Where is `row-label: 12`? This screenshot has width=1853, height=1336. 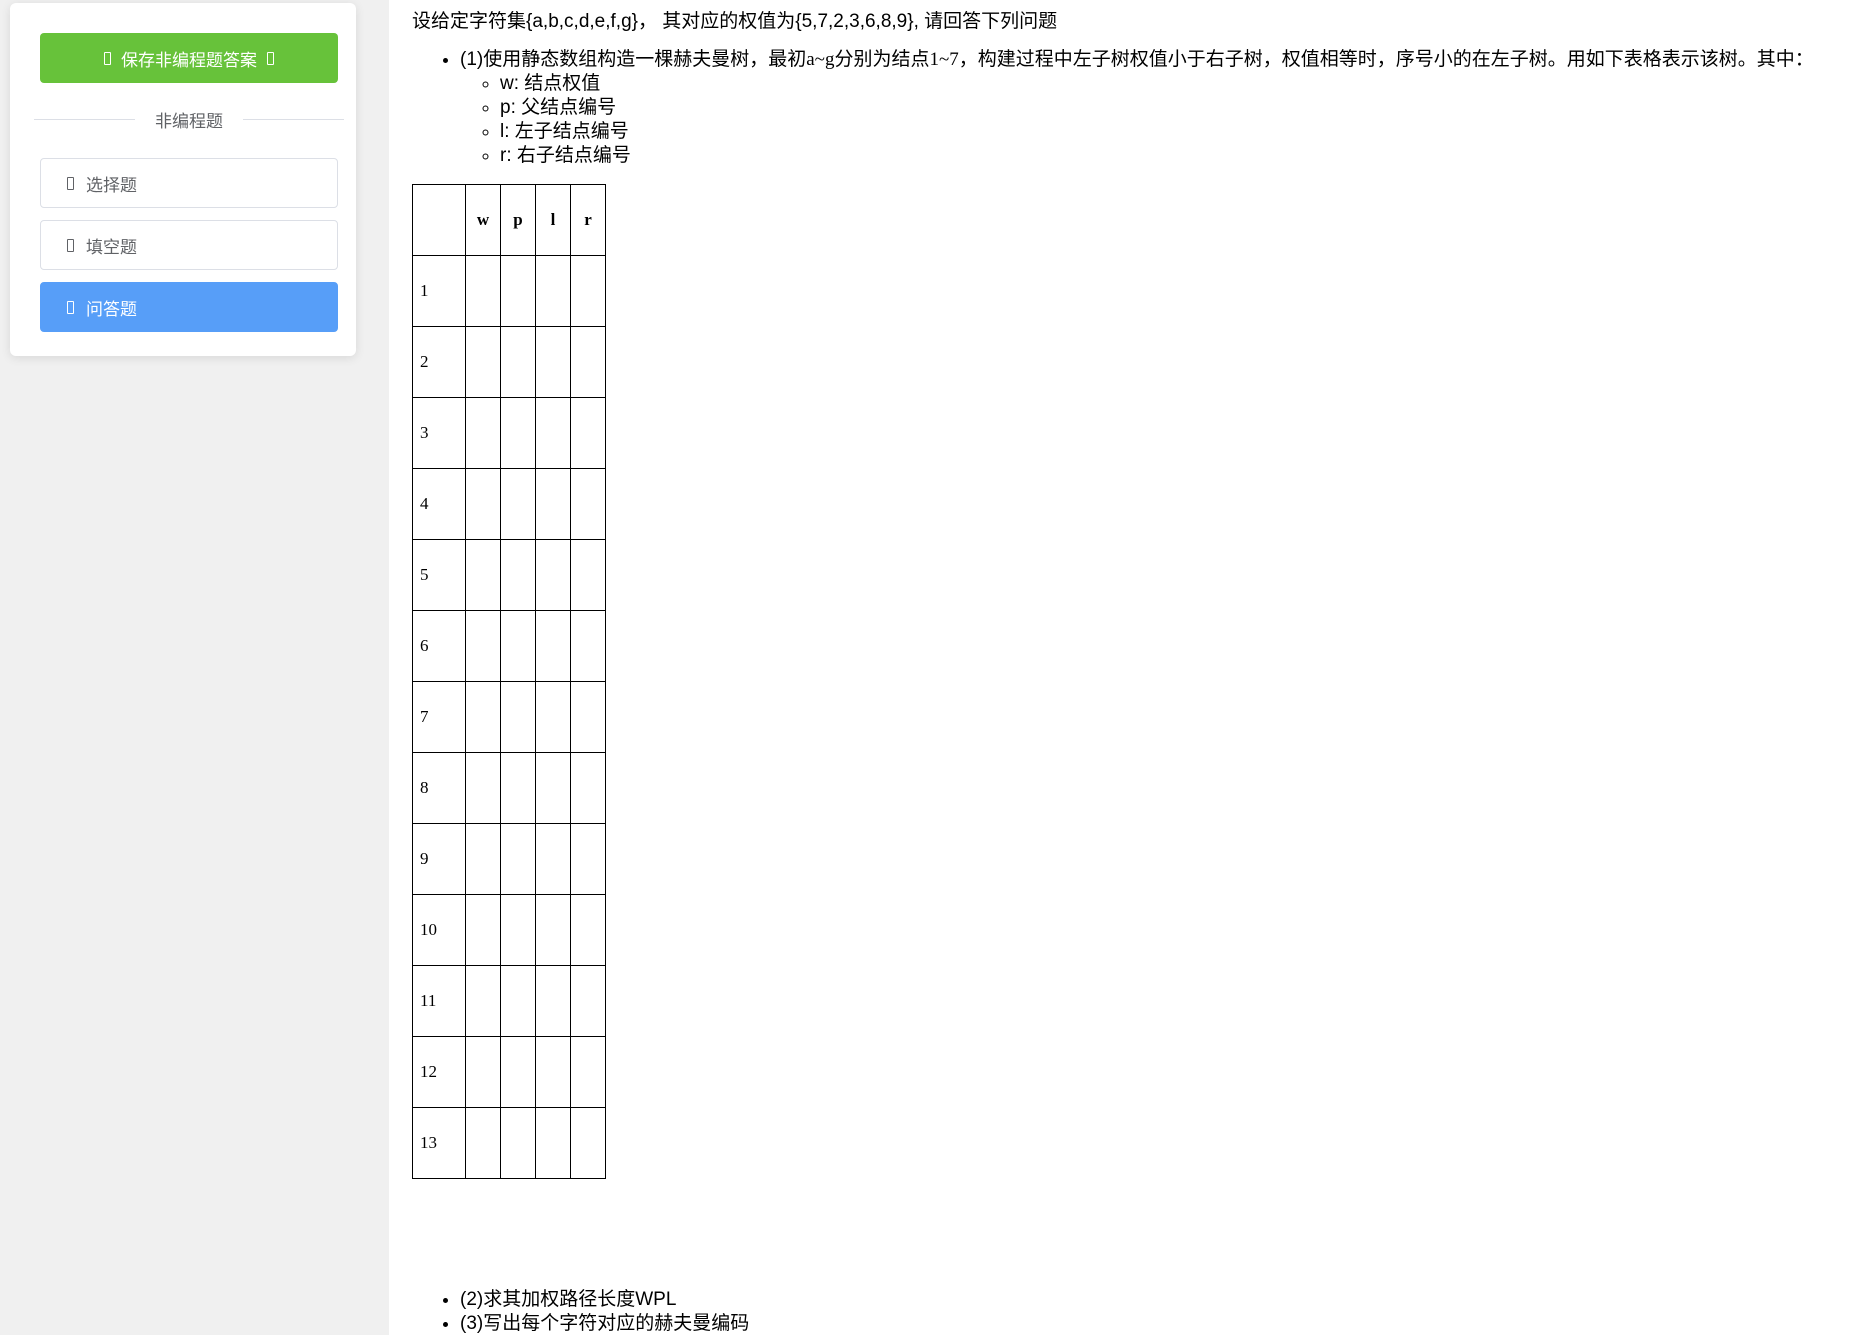 row-label: 12 is located at coordinates (439, 1072).